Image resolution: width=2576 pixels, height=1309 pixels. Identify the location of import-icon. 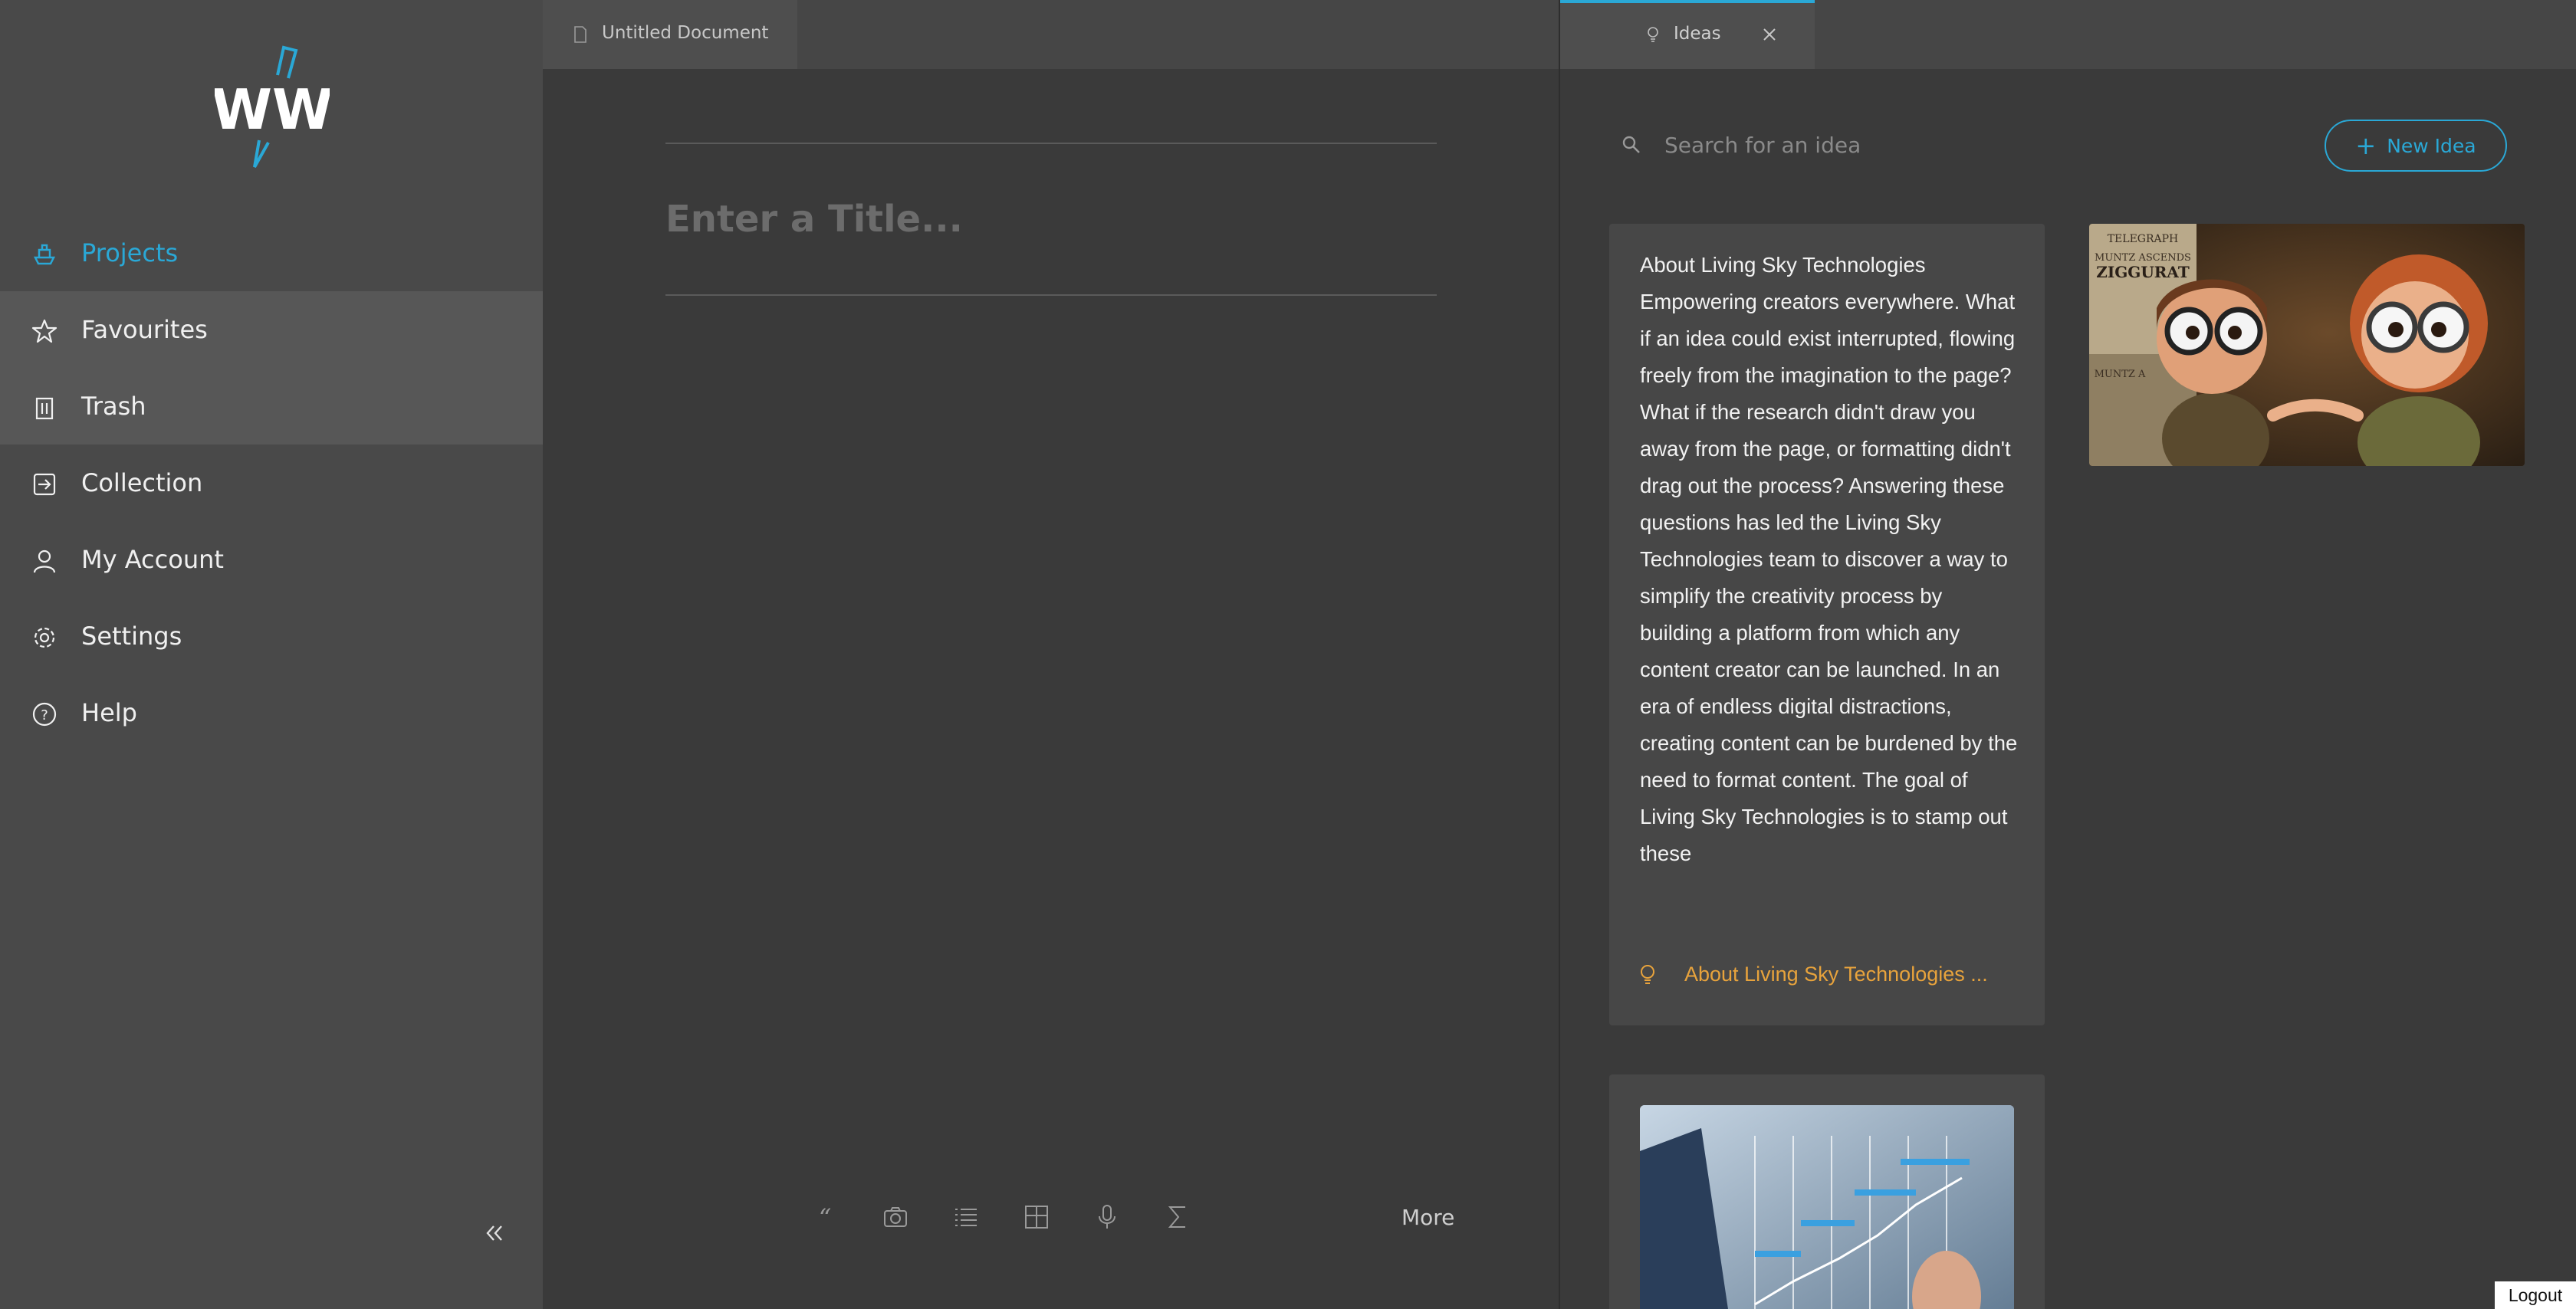
(44, 485).